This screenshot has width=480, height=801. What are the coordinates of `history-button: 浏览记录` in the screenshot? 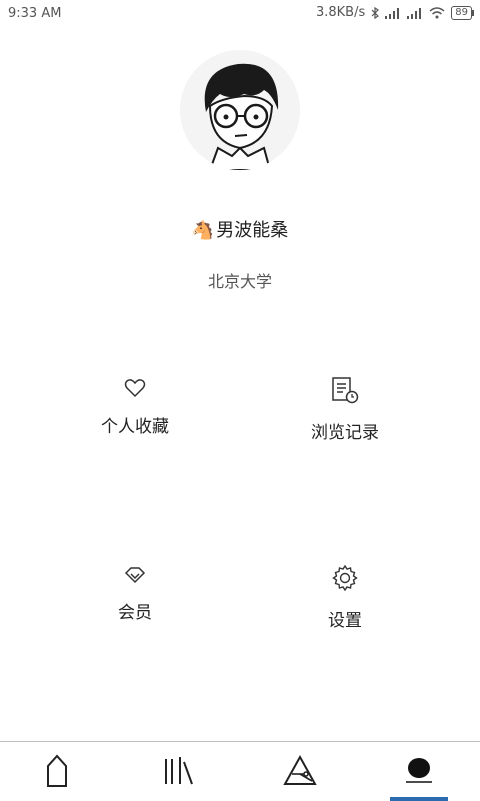 It's located at (345, 409).